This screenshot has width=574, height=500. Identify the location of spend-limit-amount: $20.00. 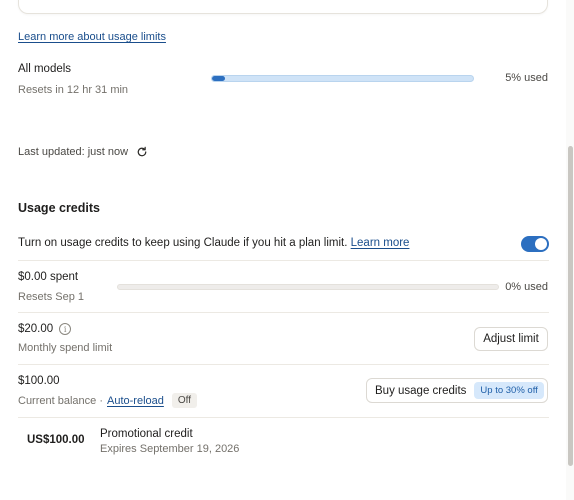
(36, 329).